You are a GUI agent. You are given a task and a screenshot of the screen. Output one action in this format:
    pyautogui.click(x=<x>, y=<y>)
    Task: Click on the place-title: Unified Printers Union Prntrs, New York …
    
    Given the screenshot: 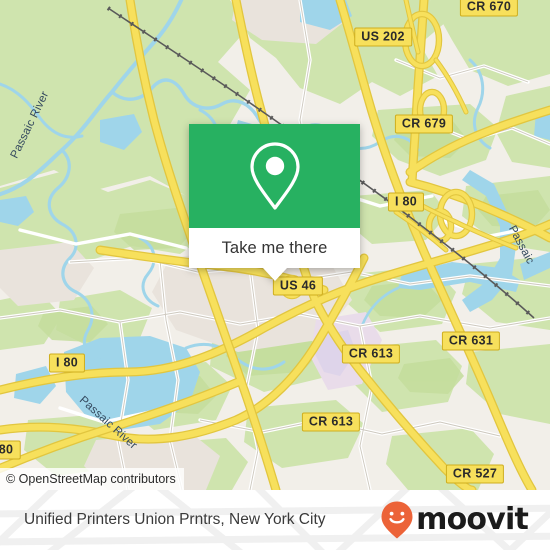 What is the action you would take?
    pyautogui.click(x=175, y=519)
    